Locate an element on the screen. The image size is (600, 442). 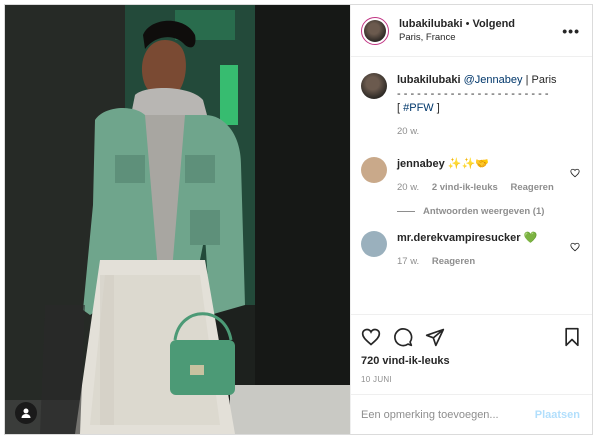
replies-line is located at coordinates (406, 211).